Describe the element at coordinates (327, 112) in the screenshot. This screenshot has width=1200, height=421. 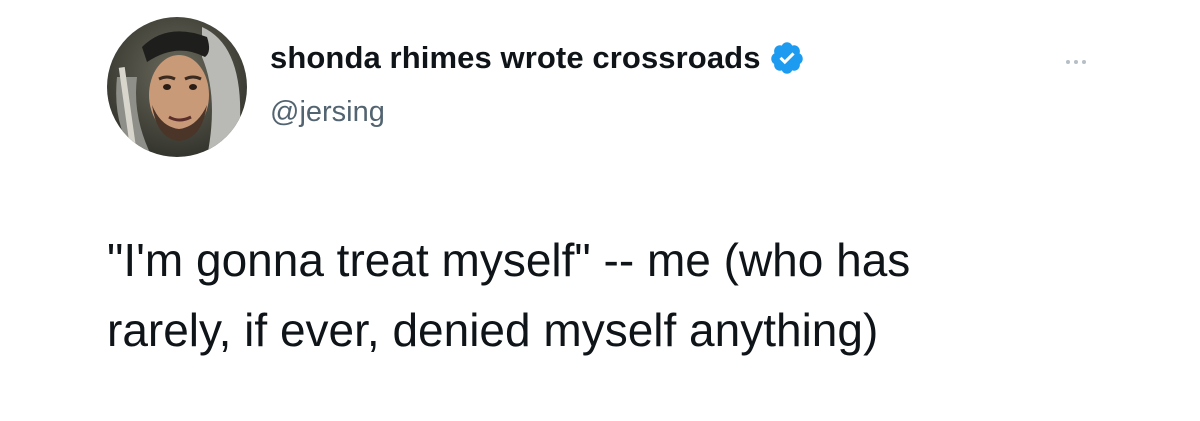
I see `author-handle: @jersing` at that location.